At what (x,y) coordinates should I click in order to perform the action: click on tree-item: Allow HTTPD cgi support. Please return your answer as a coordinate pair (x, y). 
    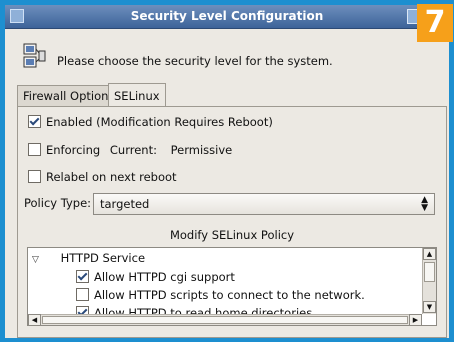
    Looking at the image, I should click on (155, 277).